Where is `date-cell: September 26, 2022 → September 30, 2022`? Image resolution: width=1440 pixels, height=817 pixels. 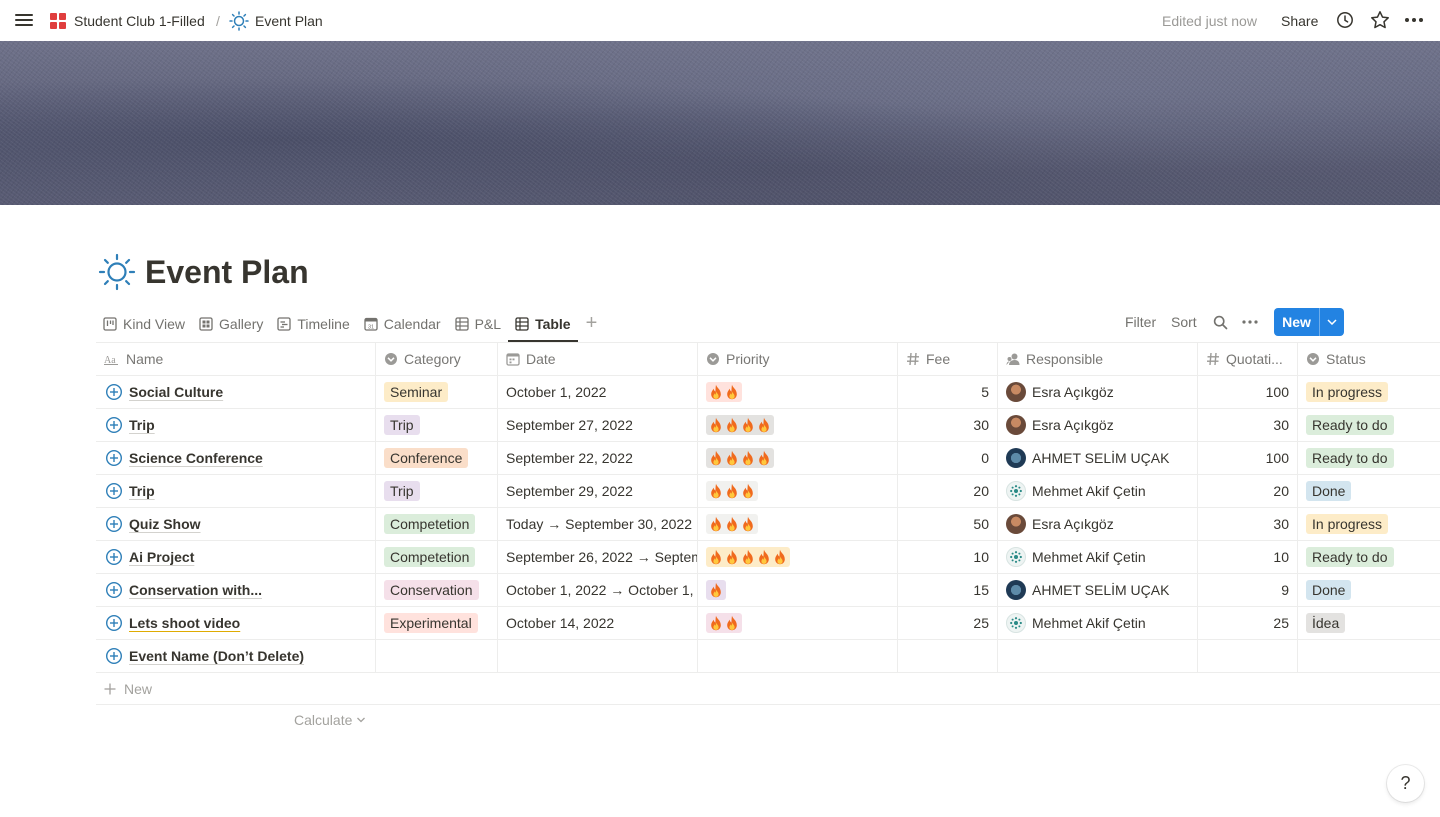
date-cell: September 26, 2022 → September 30, 2022 is located at coordinates (598, 557).